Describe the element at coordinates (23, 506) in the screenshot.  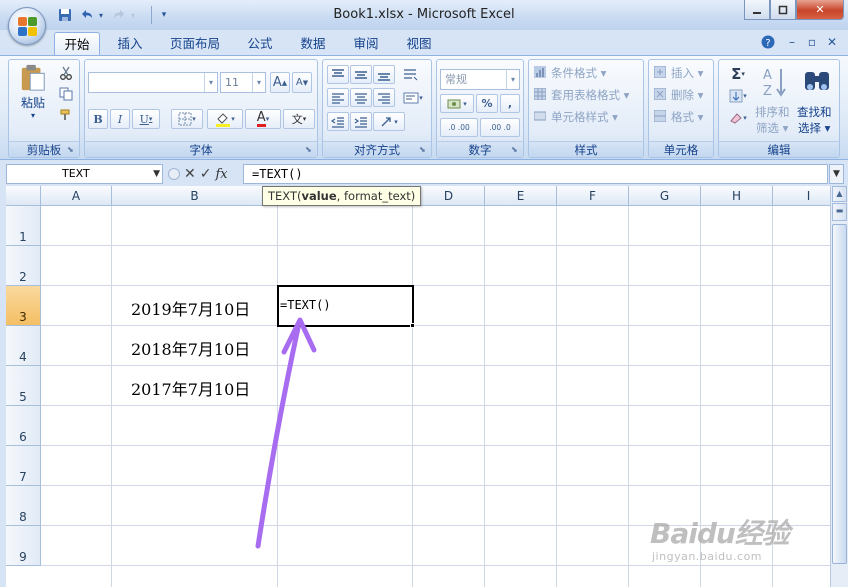
I see `row-header-8: 8` at that location.